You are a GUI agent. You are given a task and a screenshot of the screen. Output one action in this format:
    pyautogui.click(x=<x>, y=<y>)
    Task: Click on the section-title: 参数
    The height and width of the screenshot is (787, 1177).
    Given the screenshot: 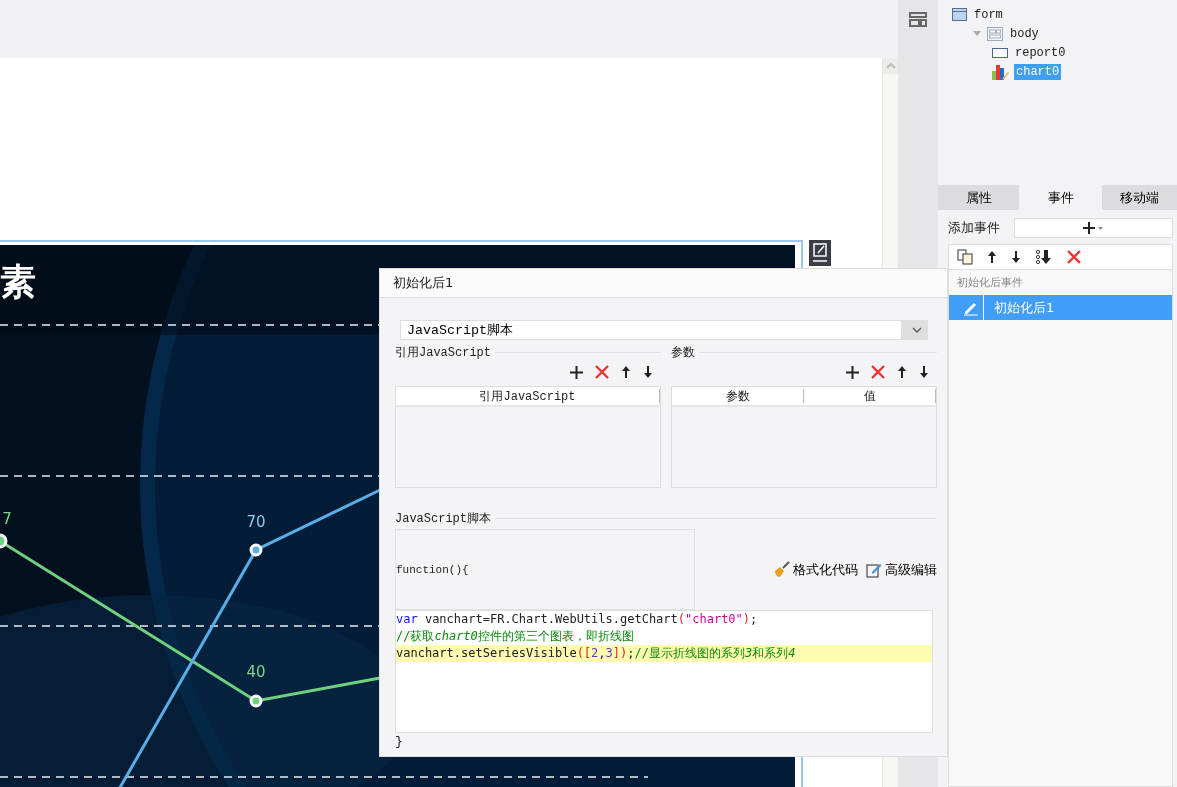 What is the action you would take?
    pyautogui.click(x=683, y=353)
    